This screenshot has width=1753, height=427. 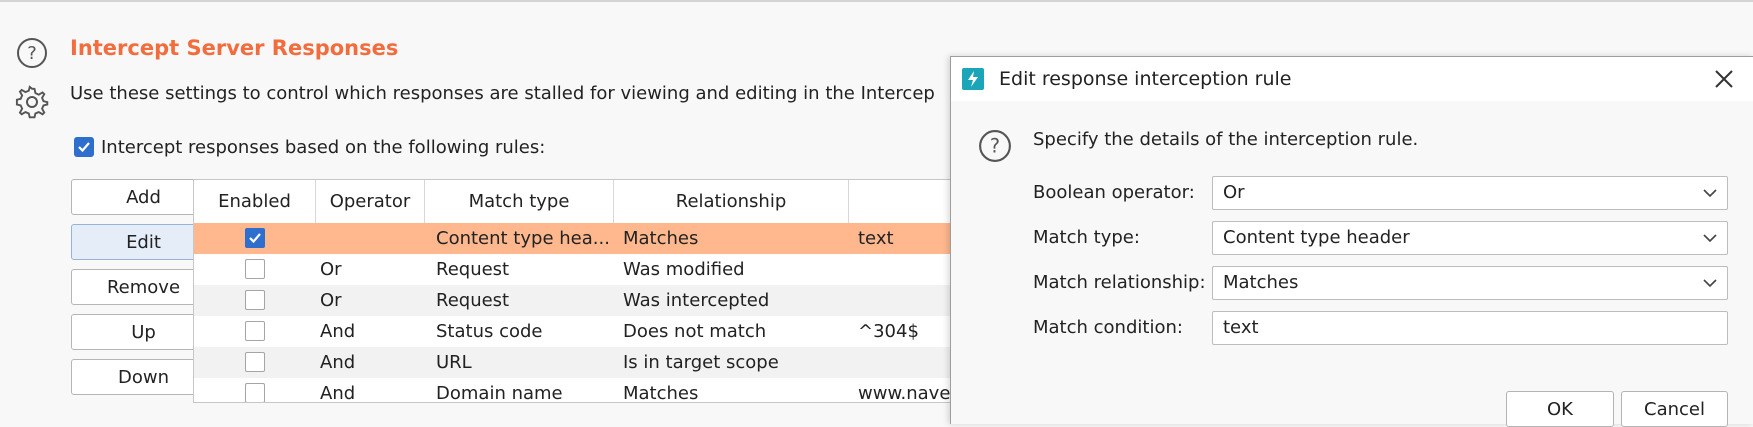 What do you see at coordinates (368, 238) in the screenshot?
I see `row-operator` at bounding box center [368, 238].